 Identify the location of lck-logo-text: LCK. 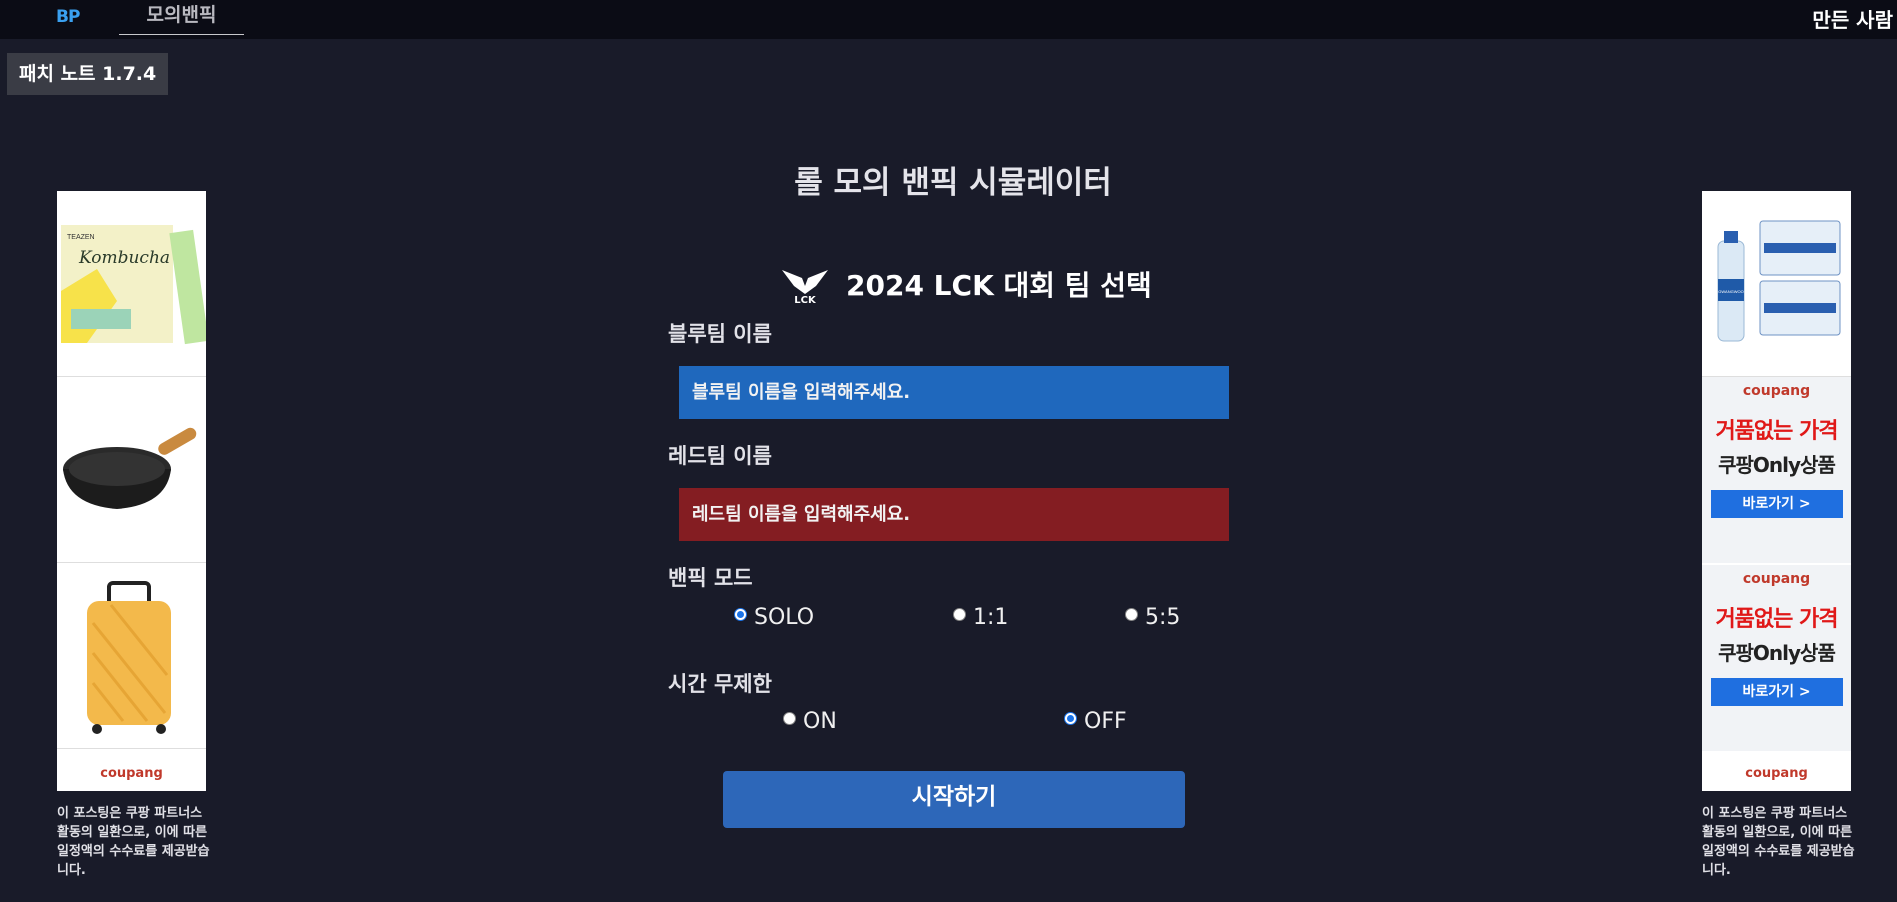
(805, 299).